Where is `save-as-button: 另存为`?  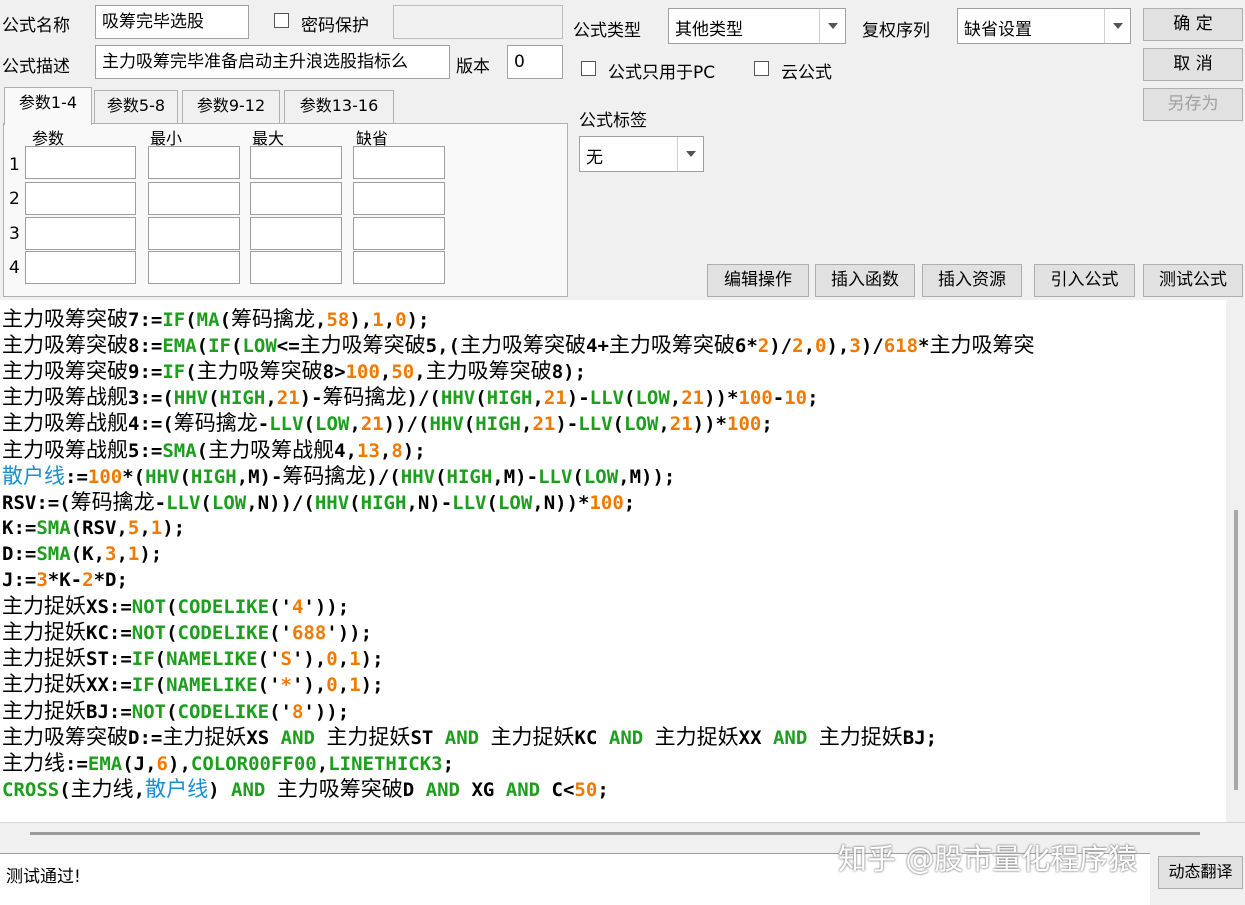
save-as-button: 另存为 is located at coordinates (1193, 104).